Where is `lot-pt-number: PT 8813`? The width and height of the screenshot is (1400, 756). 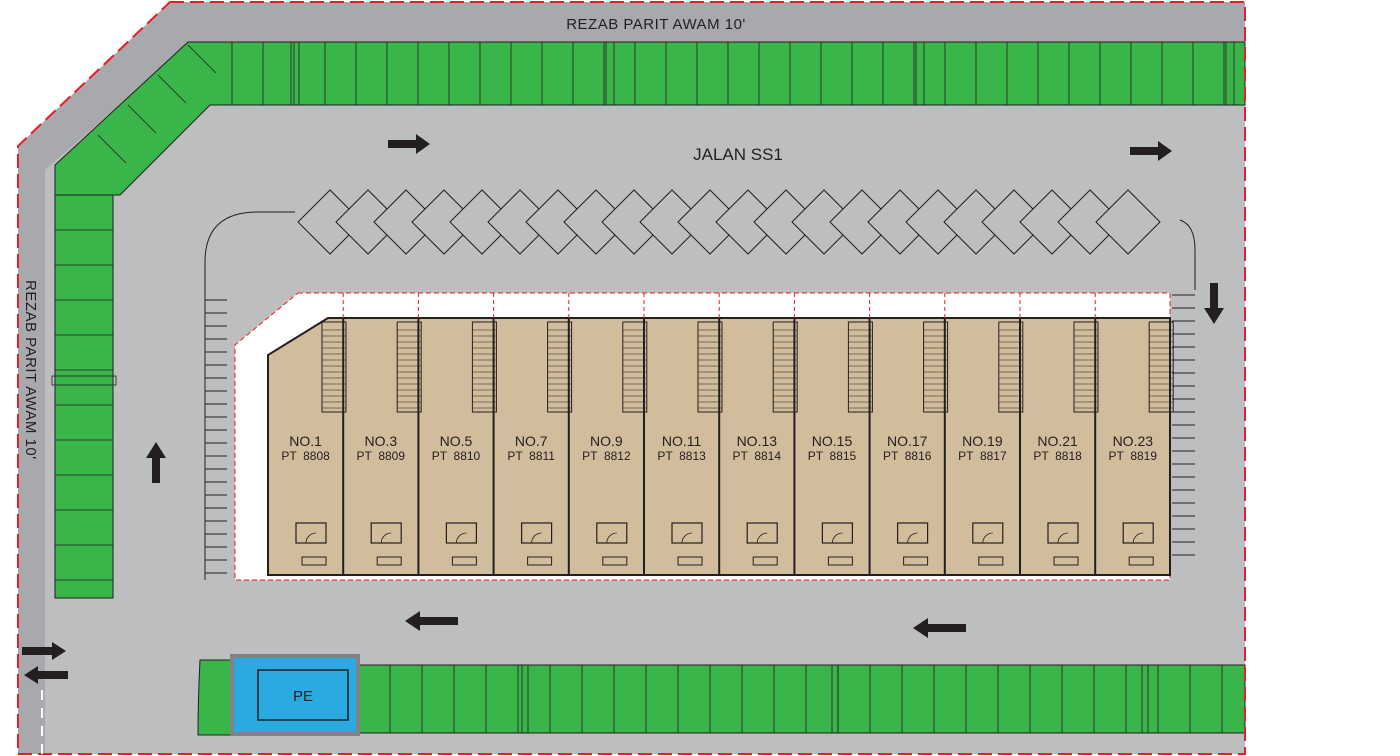 lot-pt-number: PT 8813 is located at coordinates (681, 456).